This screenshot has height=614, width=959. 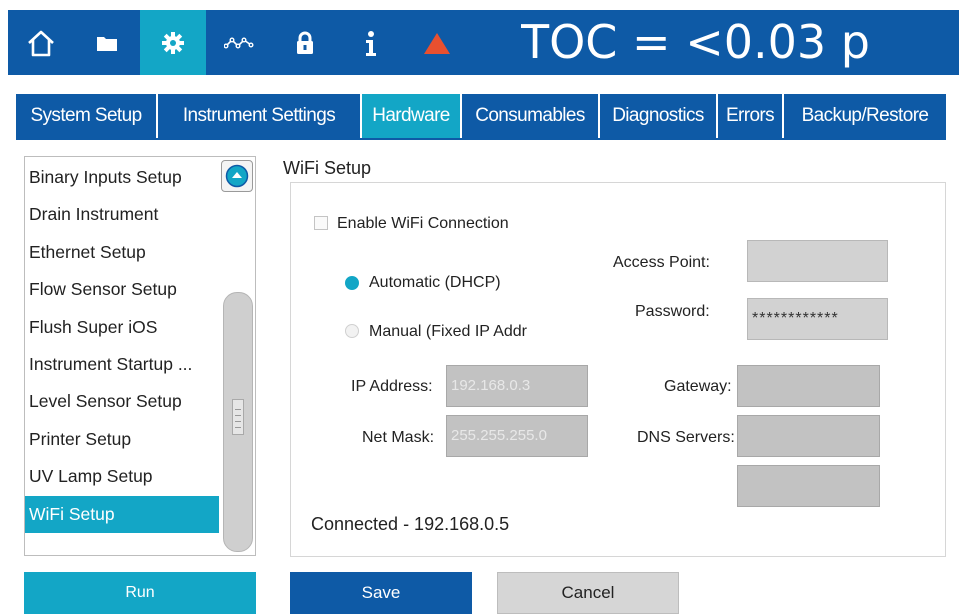 What do you see at coordinates (352, 331) in the screenshot?
I see `manual-ip-radio` at bounding box center [352, 331].